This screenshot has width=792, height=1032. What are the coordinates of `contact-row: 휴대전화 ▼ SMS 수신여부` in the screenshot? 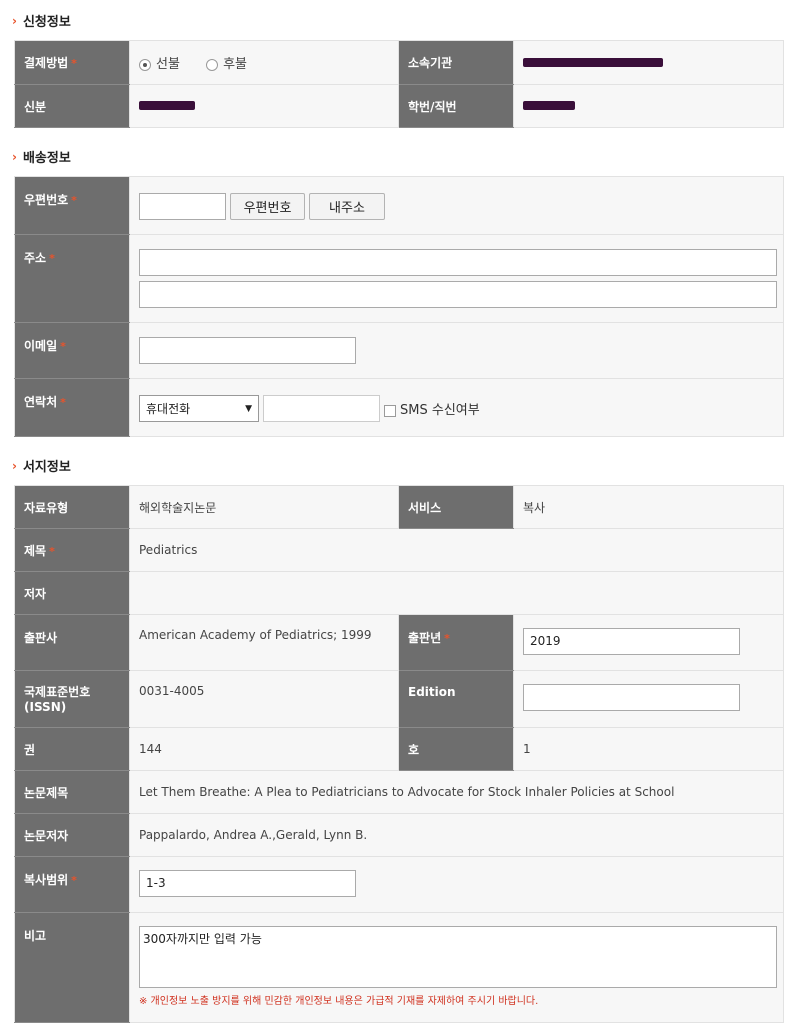 It's located at (456, 407).